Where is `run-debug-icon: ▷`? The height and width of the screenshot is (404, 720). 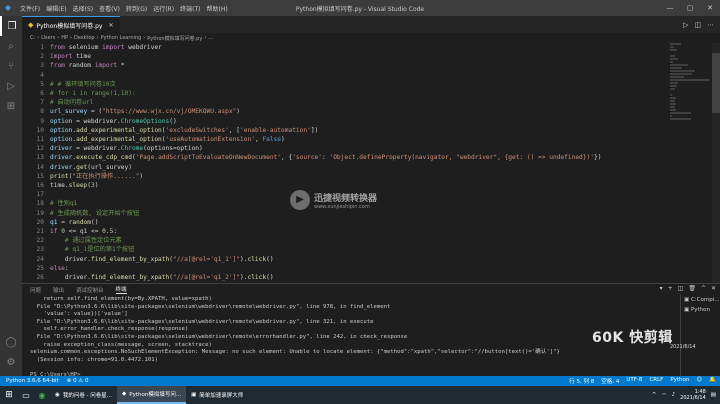 run-debug-icon: ▷ is located at coordinates (11, 86).